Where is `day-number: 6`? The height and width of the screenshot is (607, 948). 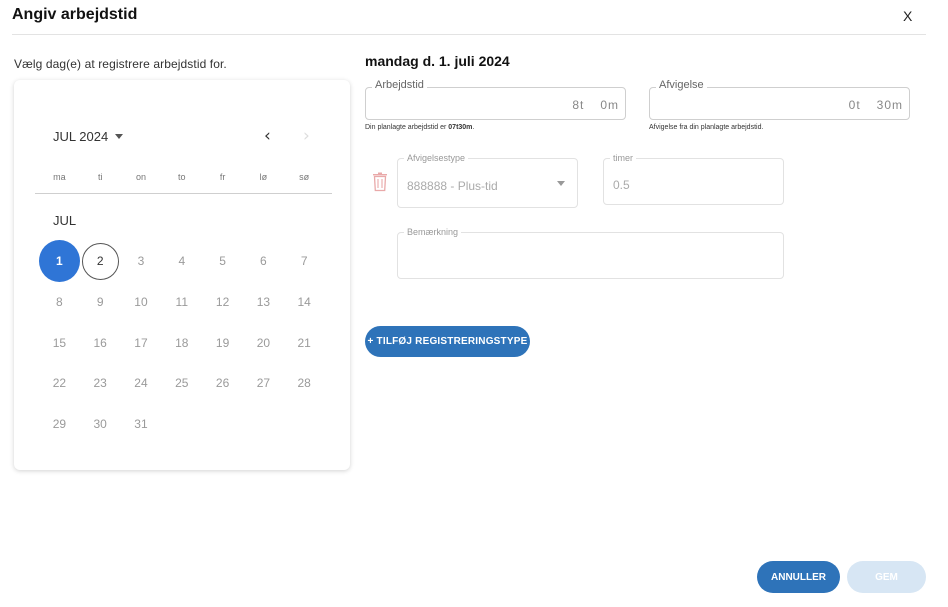
day-number: 6 is located at coordinates (263, 261).